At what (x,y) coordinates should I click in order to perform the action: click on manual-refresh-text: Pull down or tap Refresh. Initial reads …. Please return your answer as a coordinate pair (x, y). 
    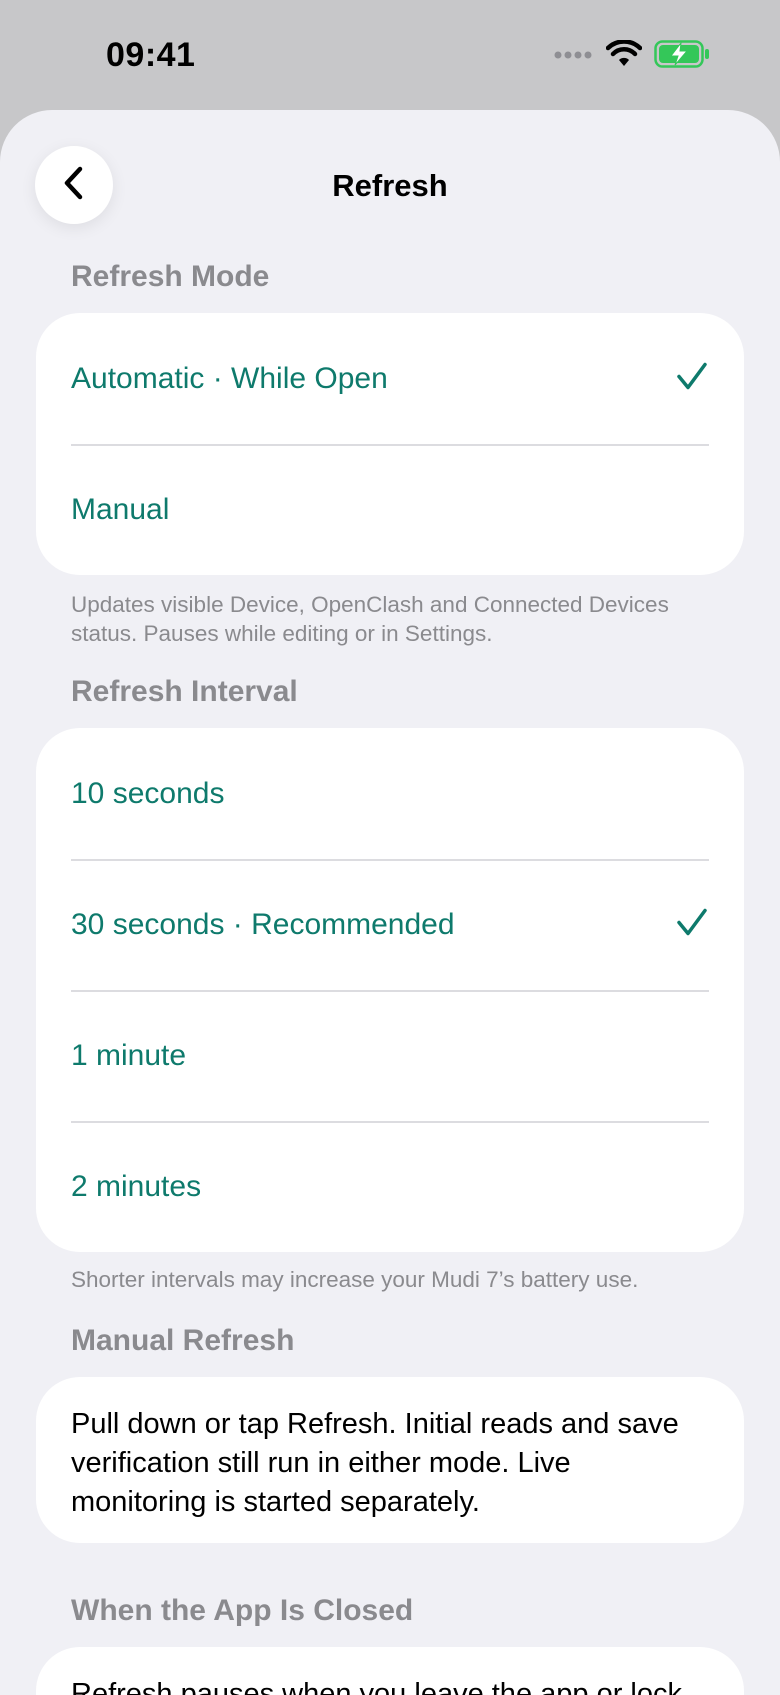
    Looking at the image, I should click on (375, 1463).